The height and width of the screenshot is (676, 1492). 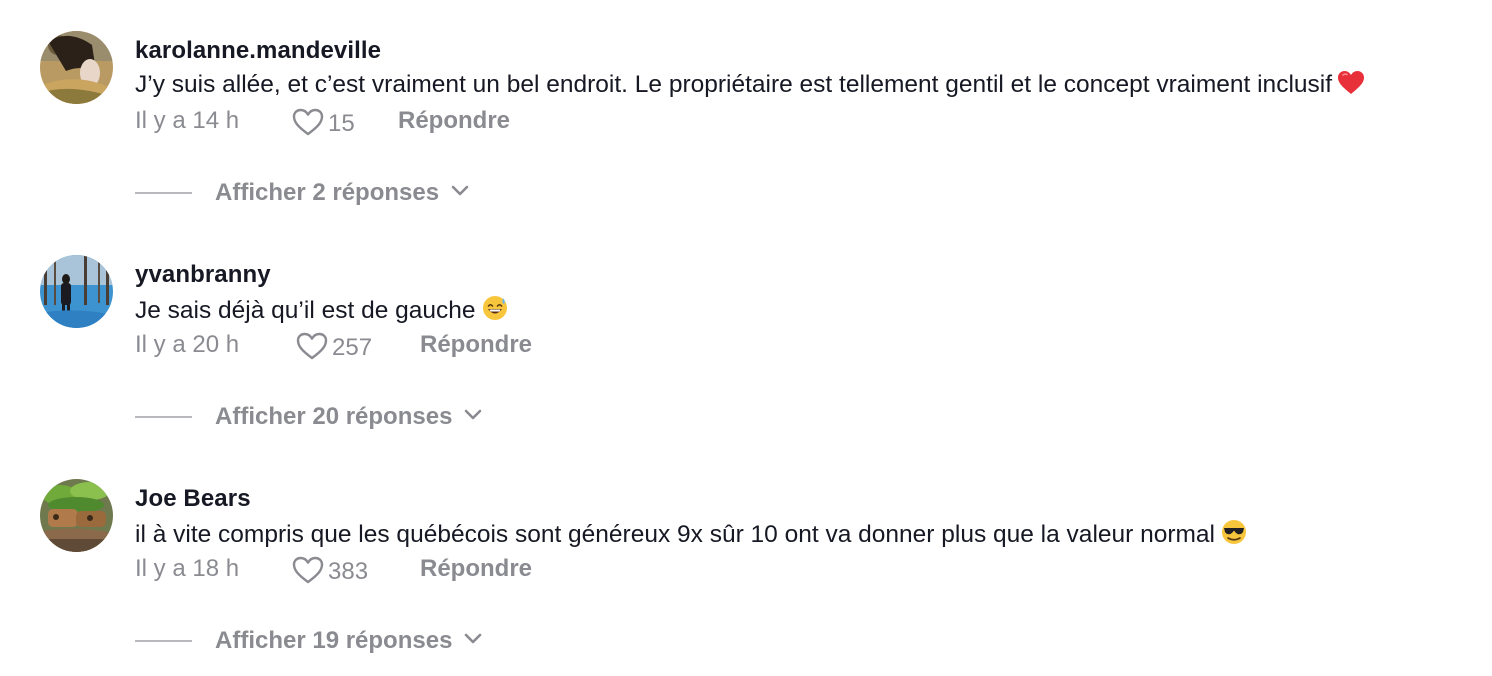 I want to click on red-heart-emoji-icon, so click(x=1351, y=86).